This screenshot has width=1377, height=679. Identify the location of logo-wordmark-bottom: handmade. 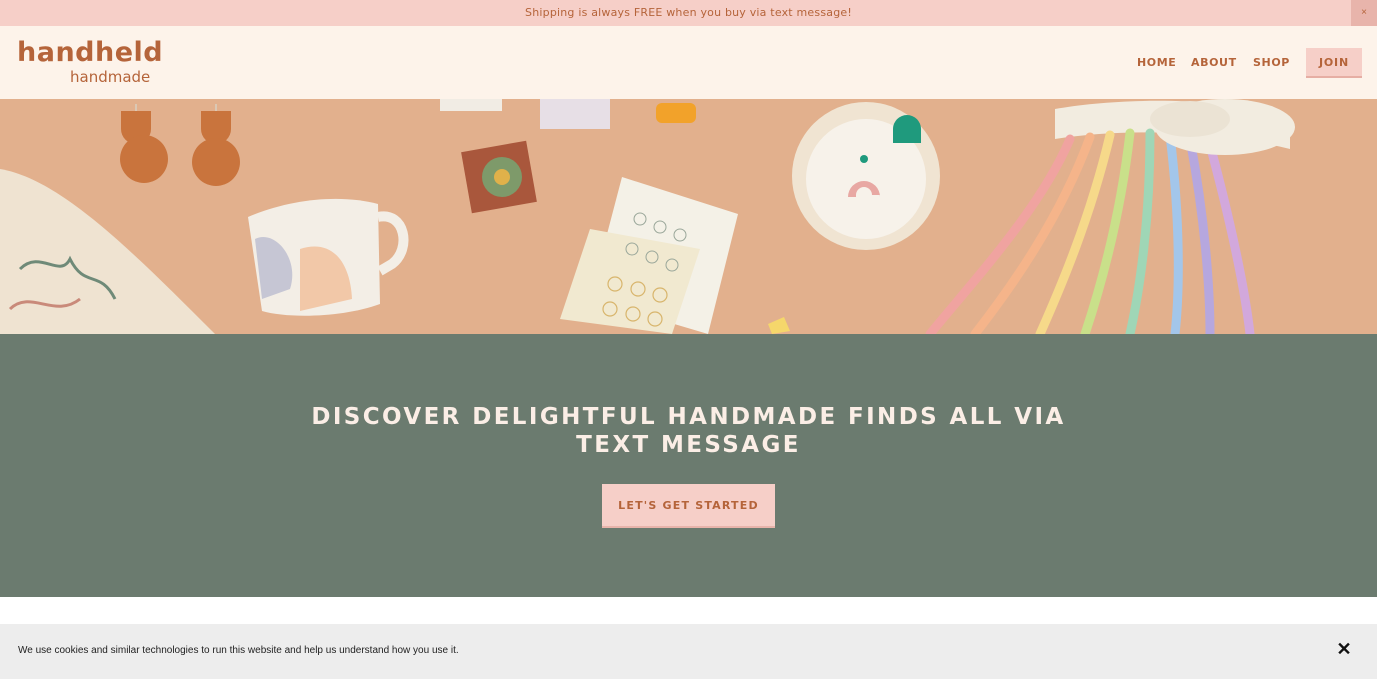
(110, 77).